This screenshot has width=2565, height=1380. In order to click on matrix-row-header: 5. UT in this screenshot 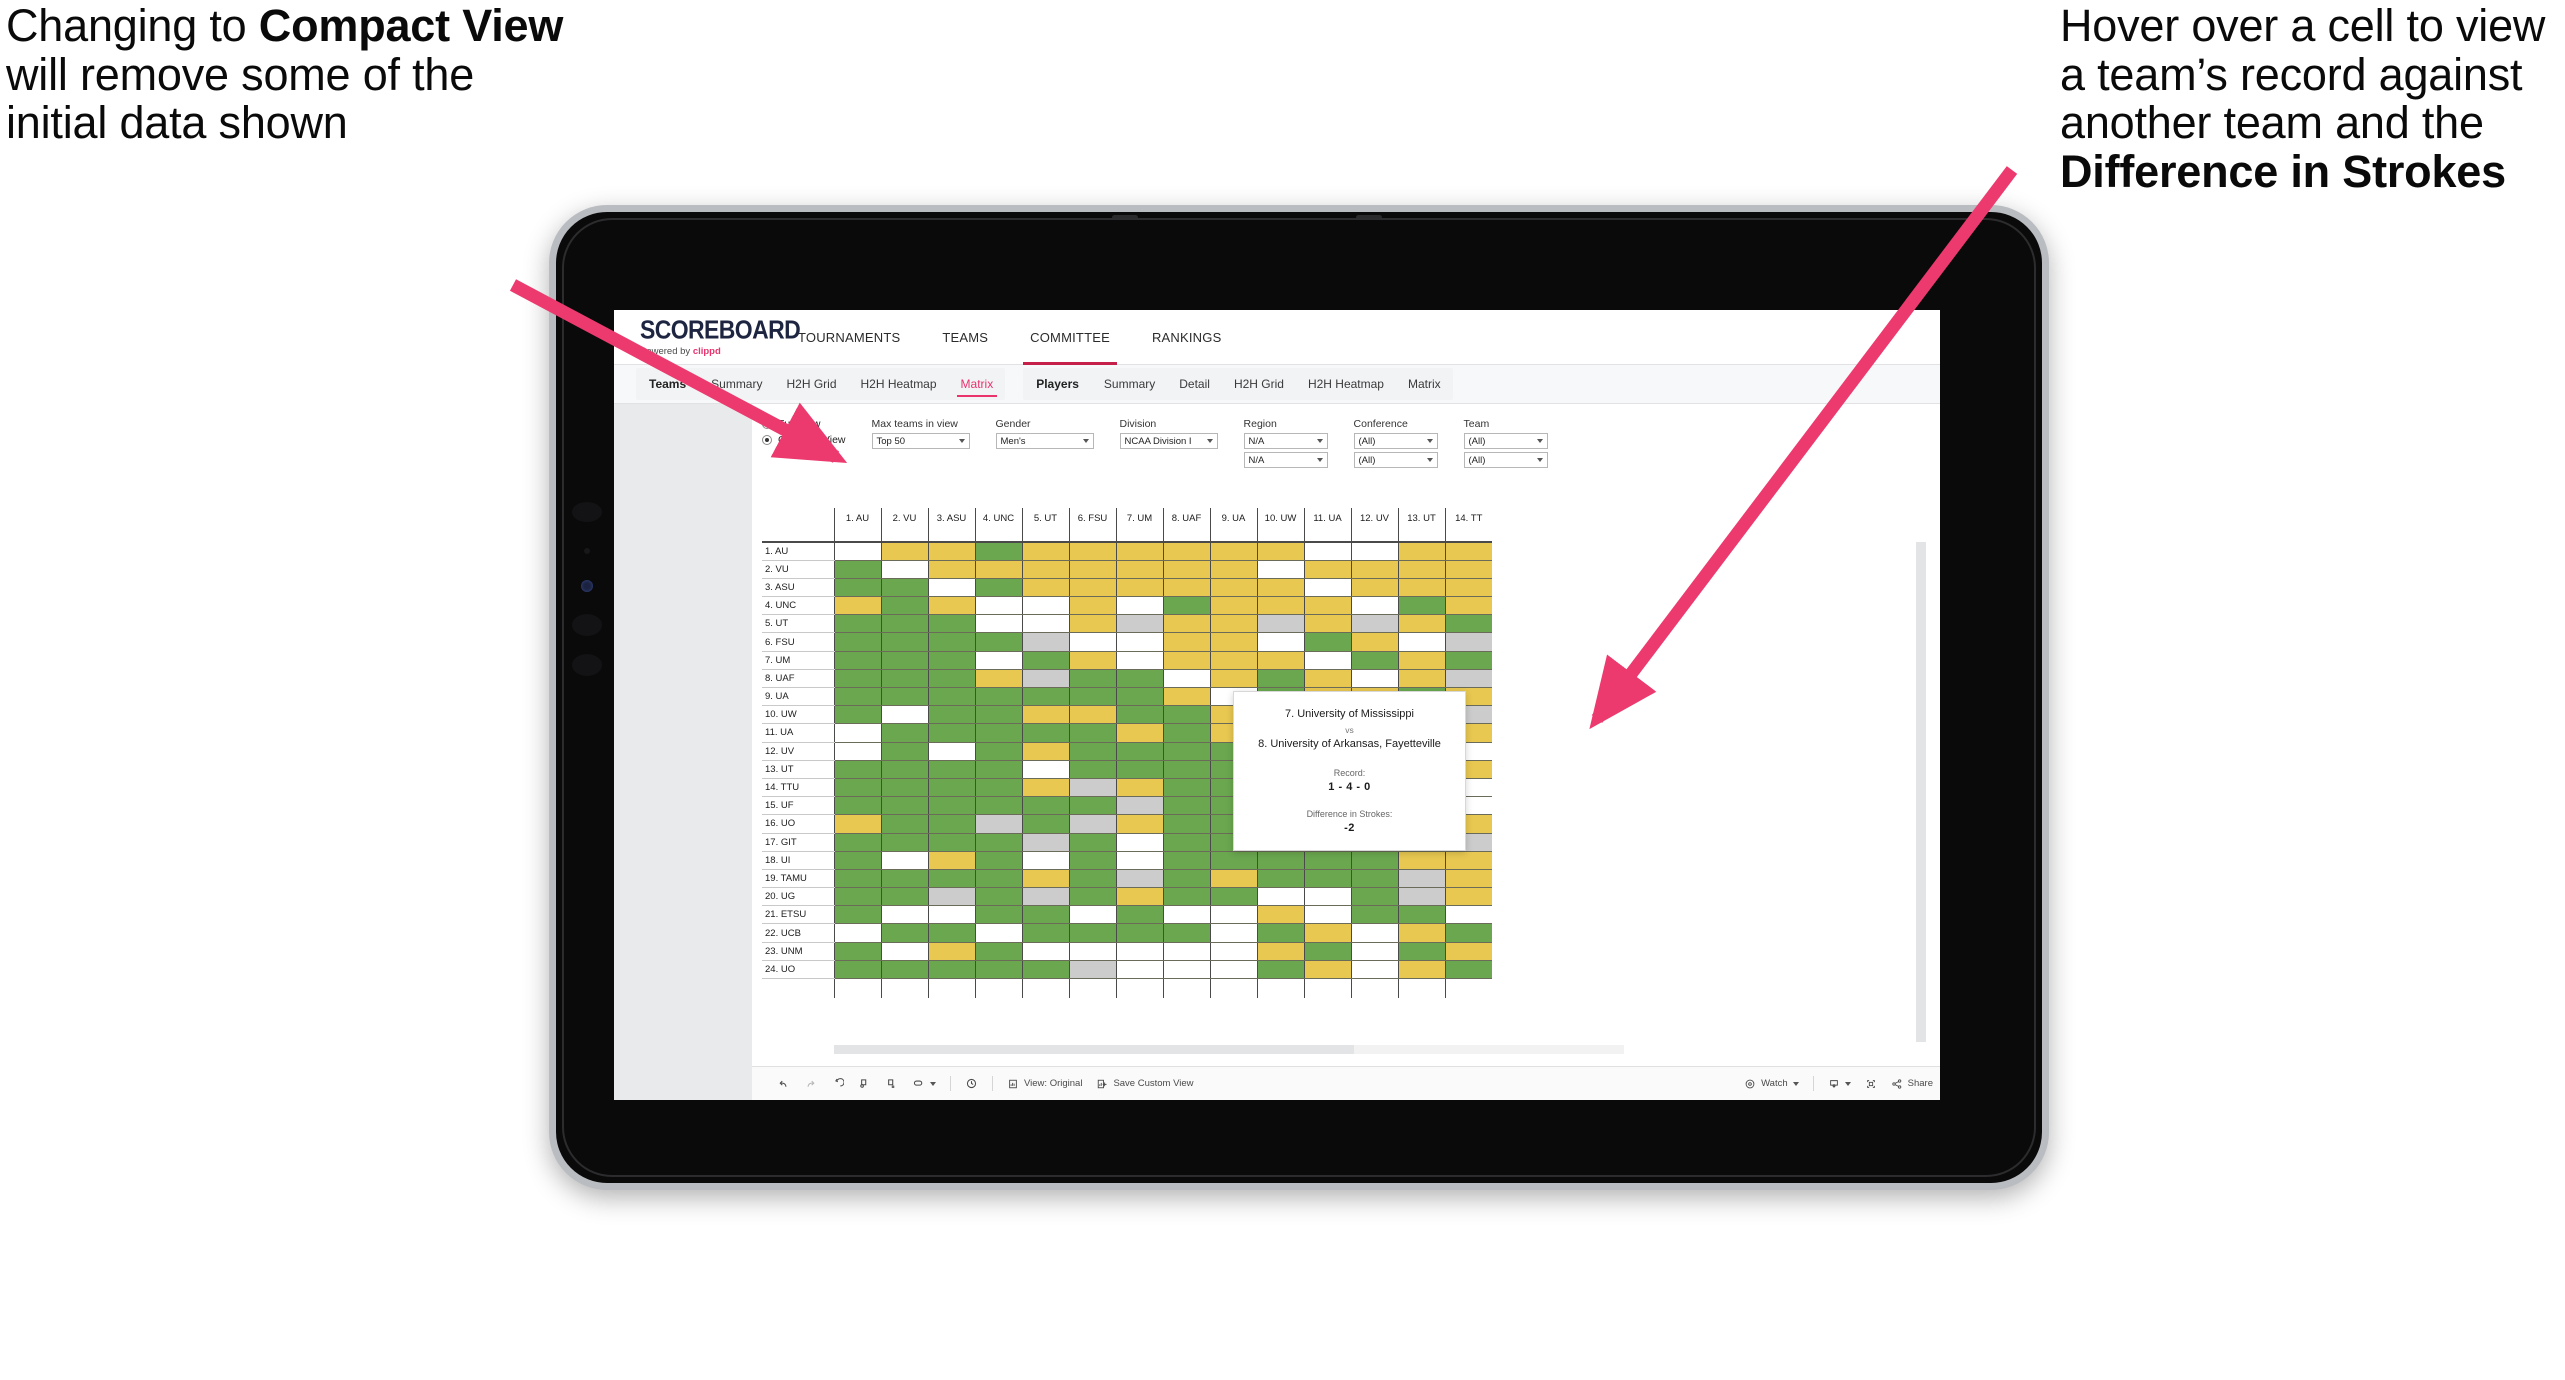, I will do `click(798, 624)`.